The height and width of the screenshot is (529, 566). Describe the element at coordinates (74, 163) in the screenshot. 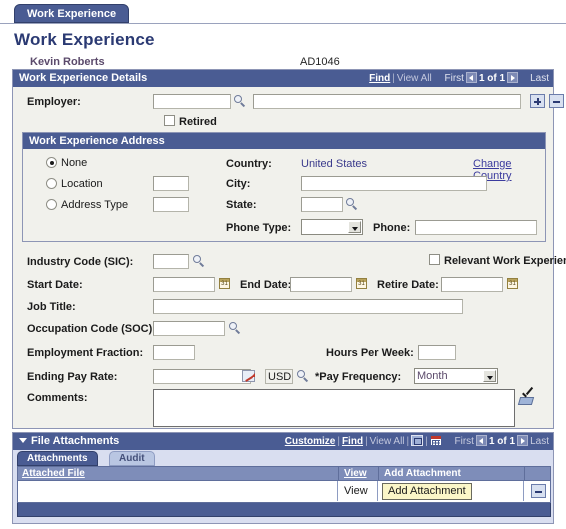

I see `radio-none-label: None` at that location.